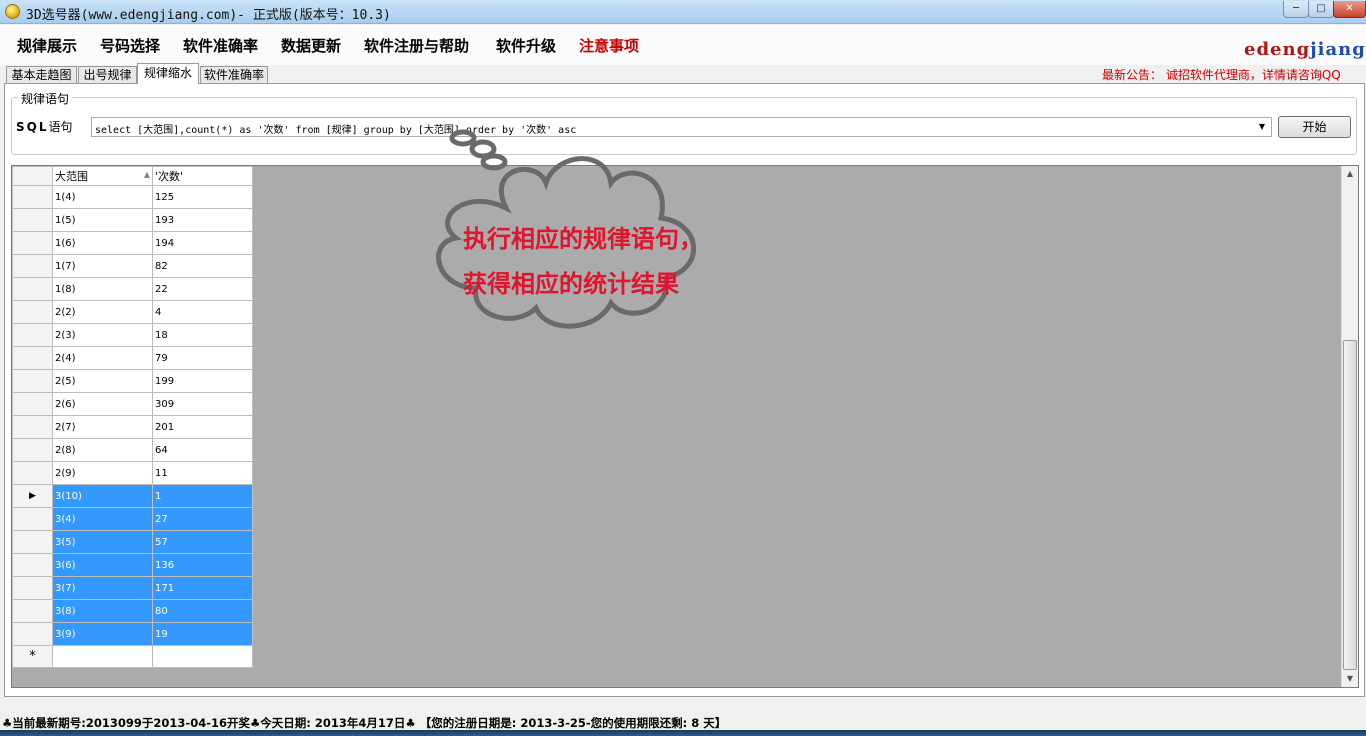  What do you see at coordinates (202, 588) in the screenshot?
I see `cell-count: 171` at bounding box center [202, 588].